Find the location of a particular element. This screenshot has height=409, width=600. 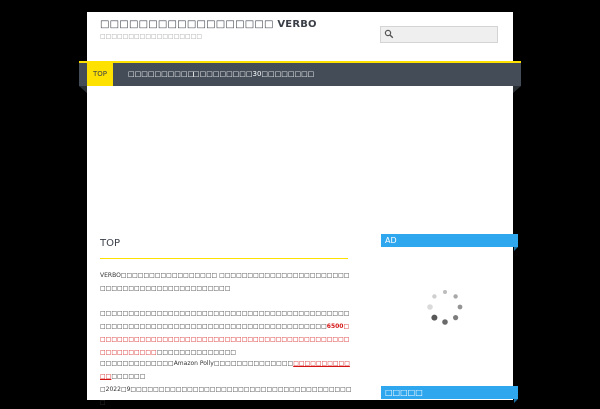

widget-2-title: □□□□□ is located at coordinates (449, 394).